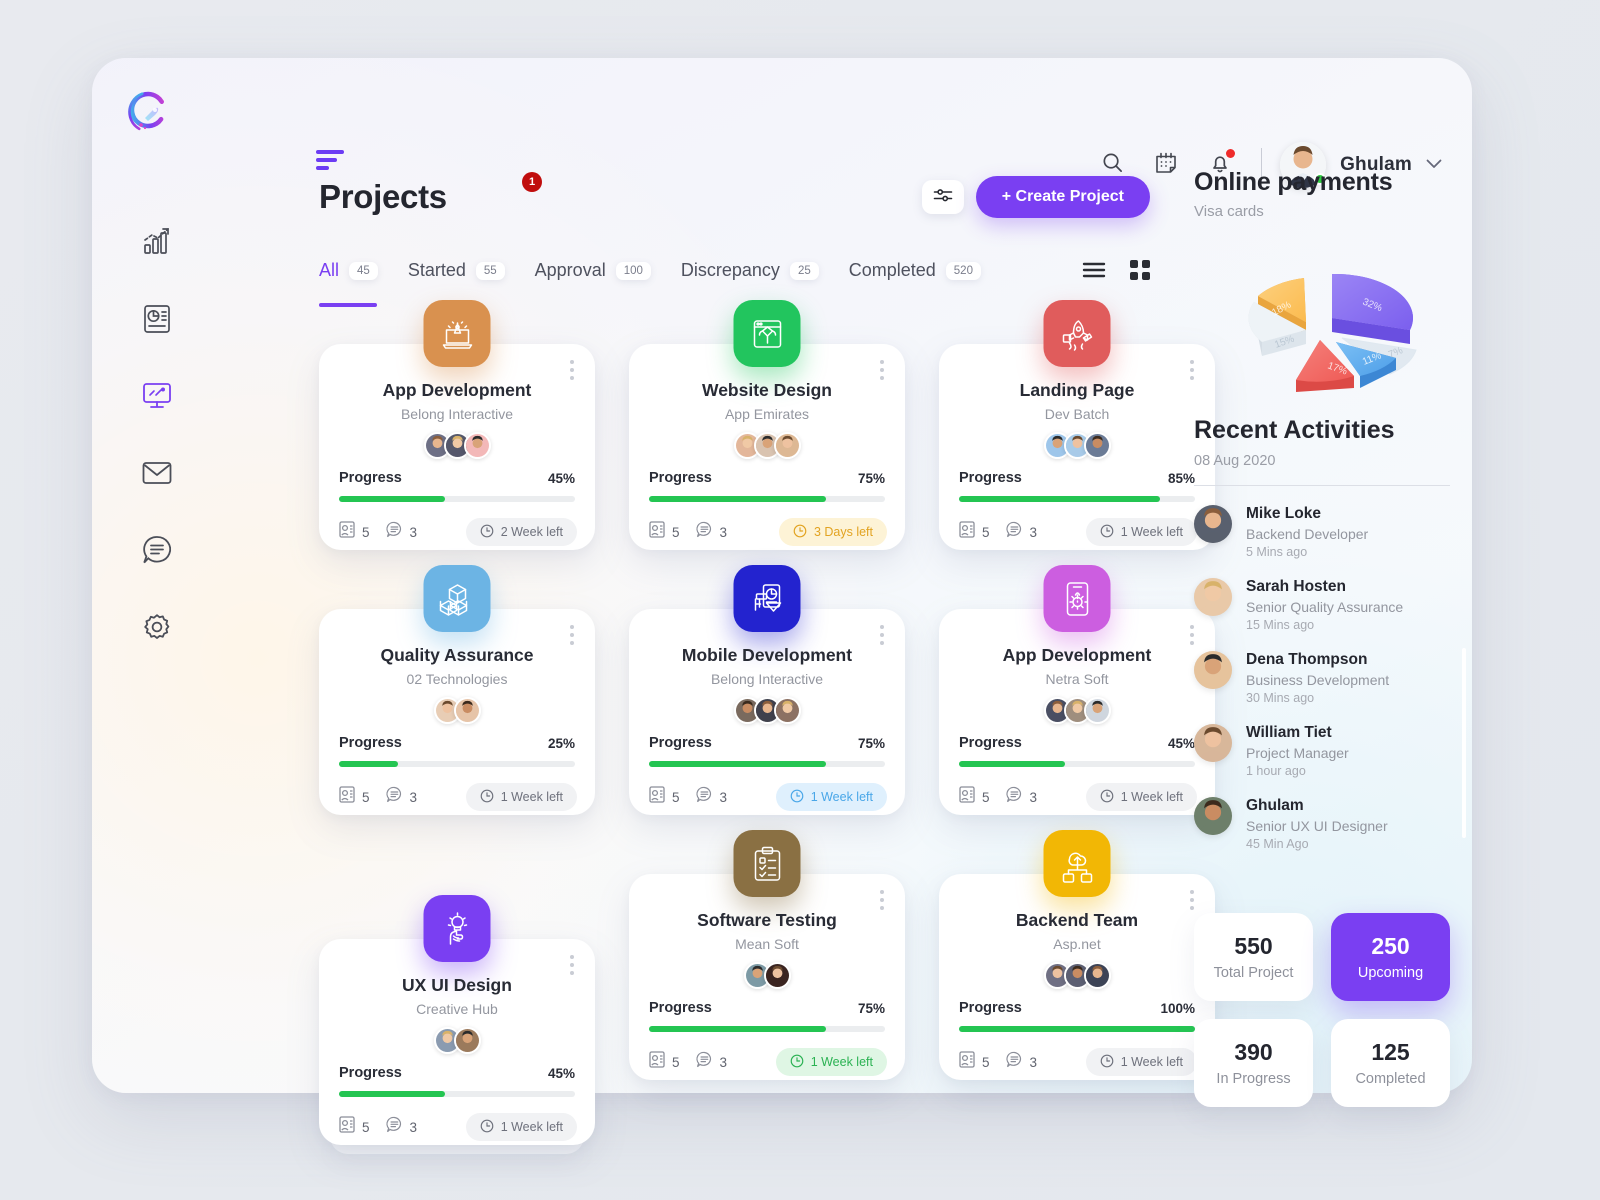 The image size is (1600, 1200). Describe the element at coordinates (1280, 625) in the screenshot. I see `activity-time: 15 Mins ago` at that location.